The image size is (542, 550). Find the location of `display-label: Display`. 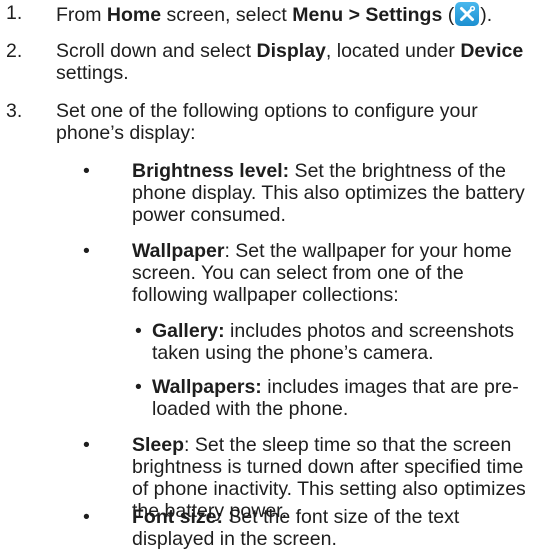

display-label: Display is located at coordinates (291, 51).